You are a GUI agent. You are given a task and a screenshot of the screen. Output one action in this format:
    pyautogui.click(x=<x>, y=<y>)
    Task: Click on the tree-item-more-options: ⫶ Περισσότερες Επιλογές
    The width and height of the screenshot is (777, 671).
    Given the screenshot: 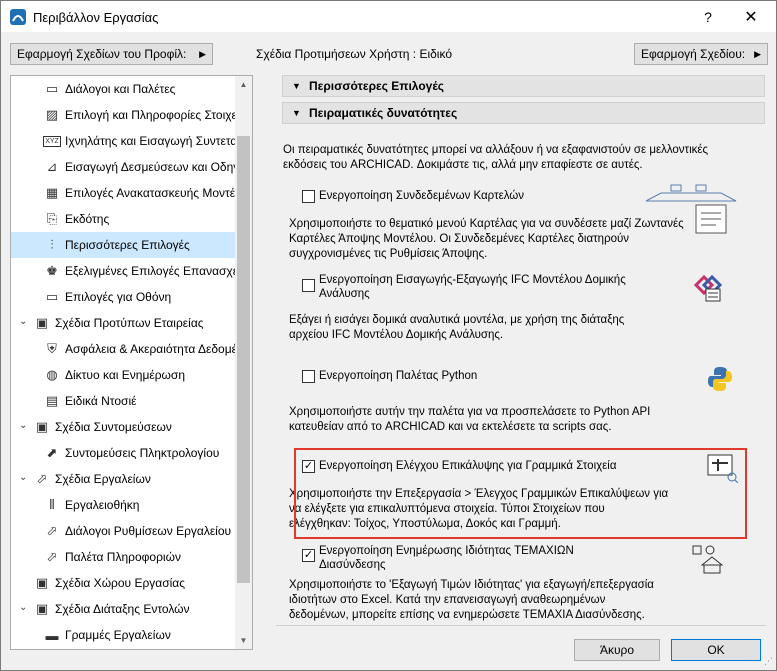 What is the action you would take?
    pyautogui.click(x=123, y=245)
    